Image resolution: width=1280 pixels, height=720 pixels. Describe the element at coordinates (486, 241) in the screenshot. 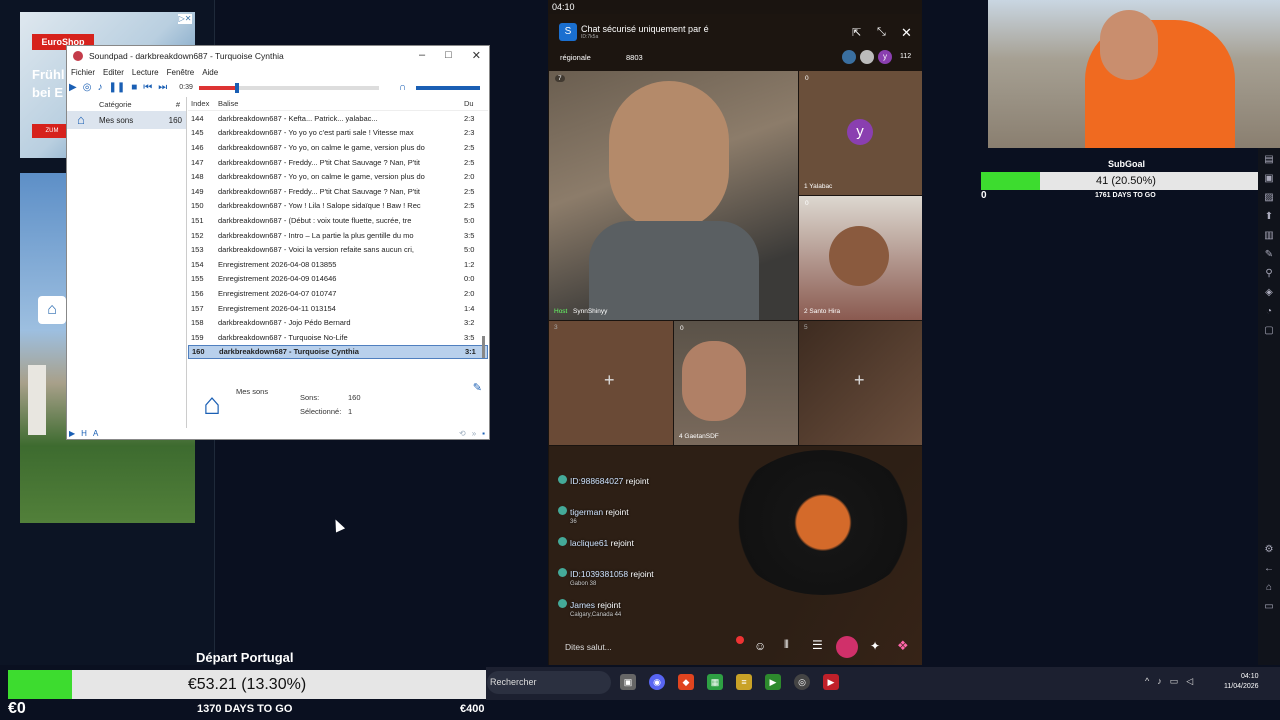

I see `scrollbar` at that location.